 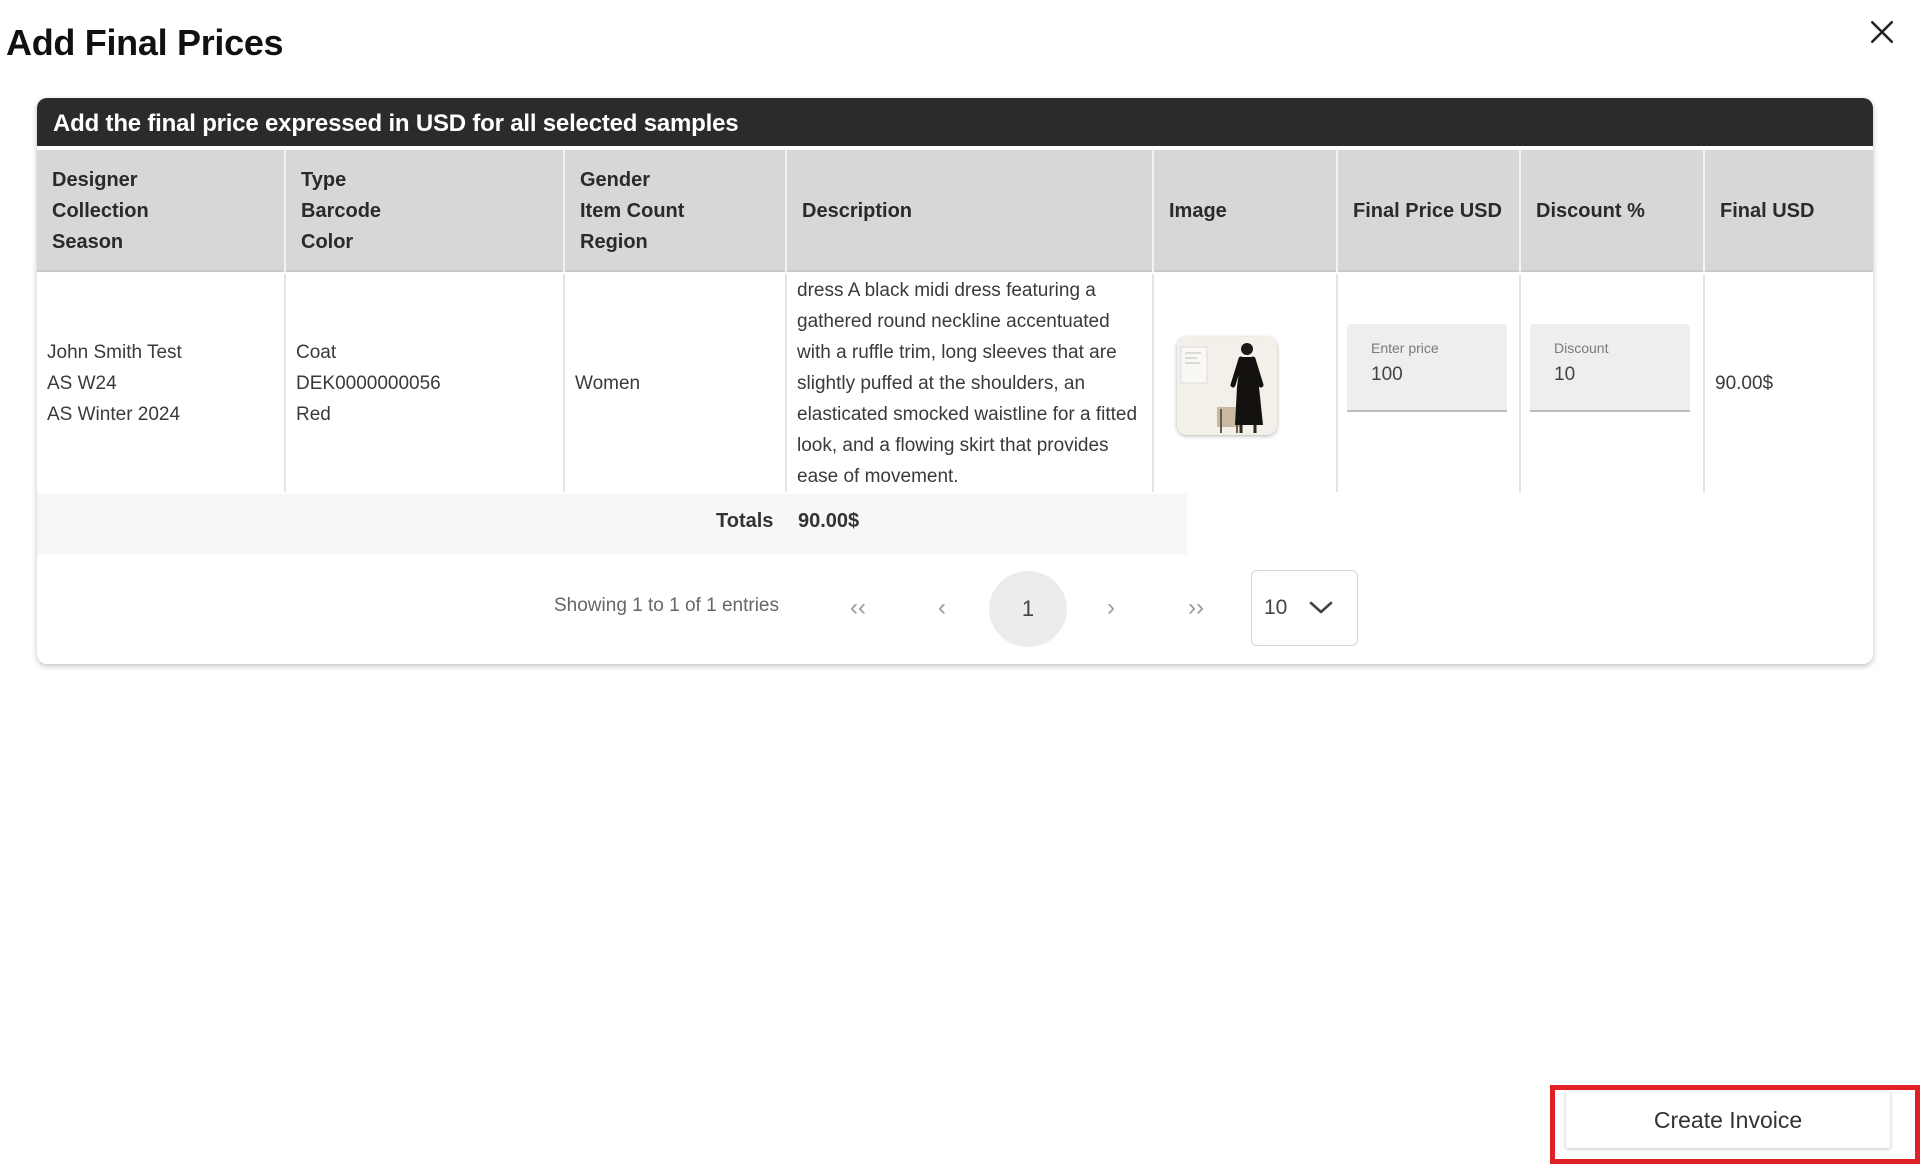 I want to click on create-invoice-button: Create Invoice, so click(x=1728, y=1120).